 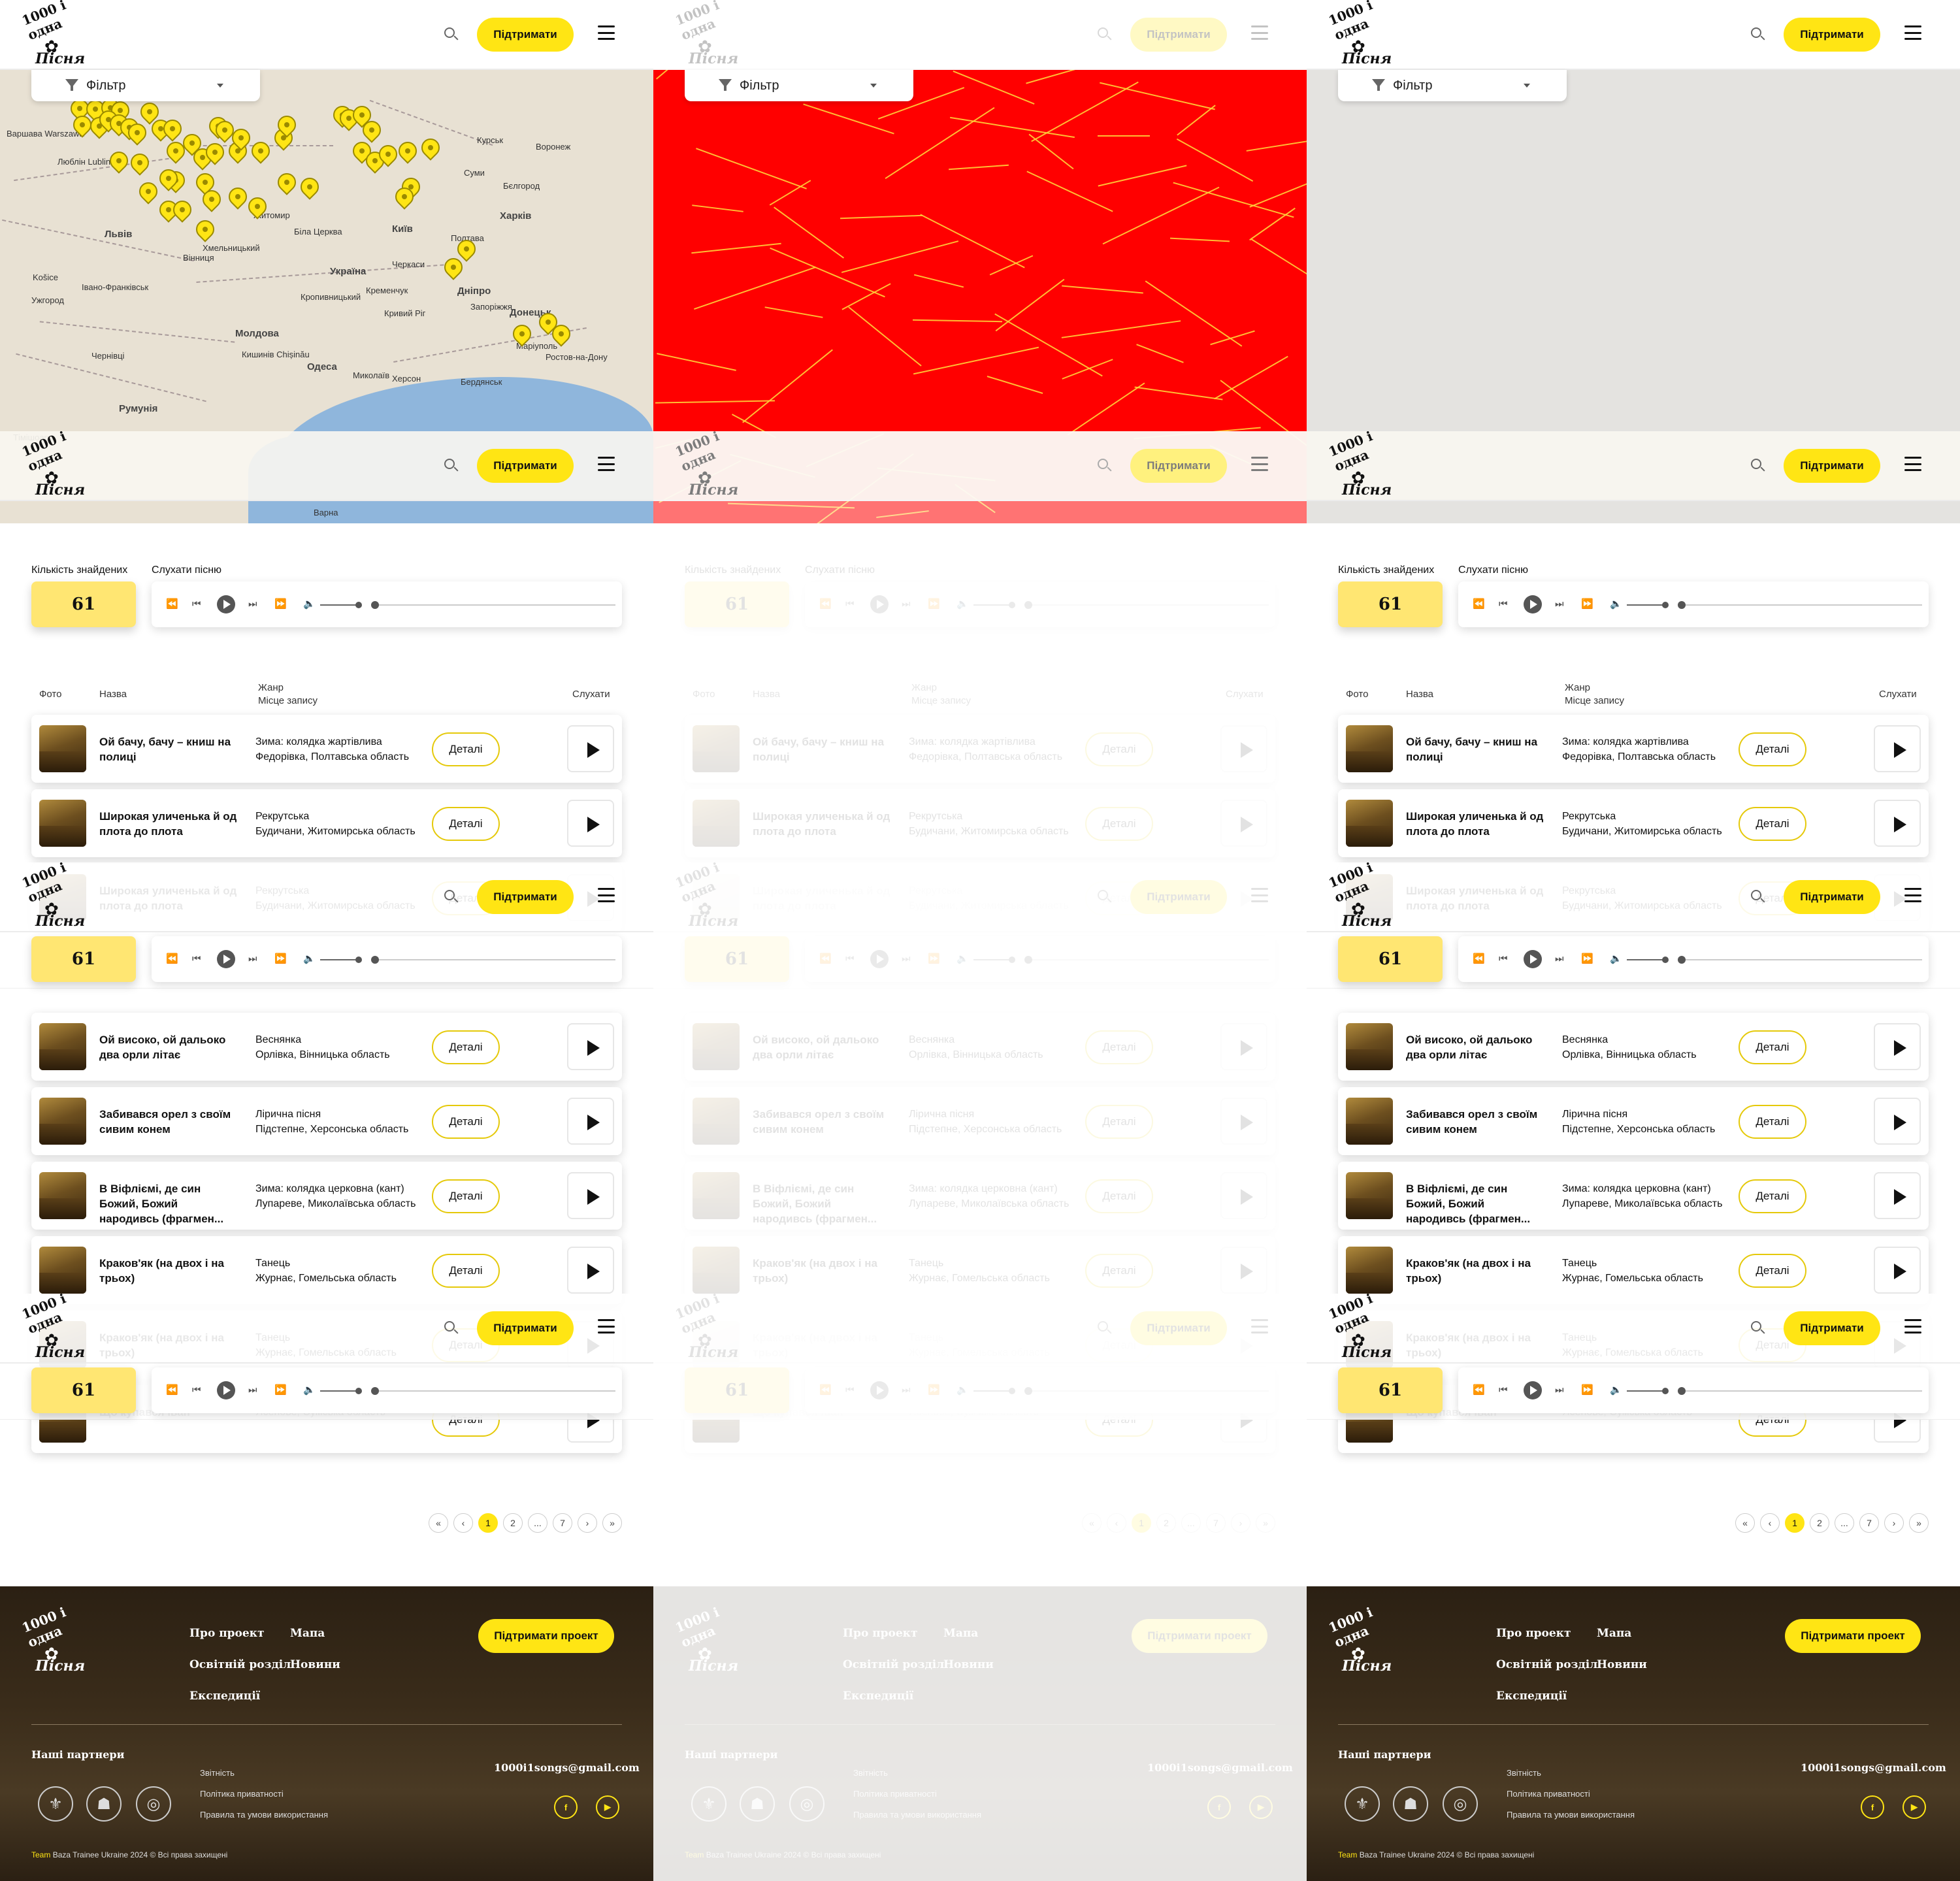 I want to click on faded-header-overlay, so click(x=980, y=35).